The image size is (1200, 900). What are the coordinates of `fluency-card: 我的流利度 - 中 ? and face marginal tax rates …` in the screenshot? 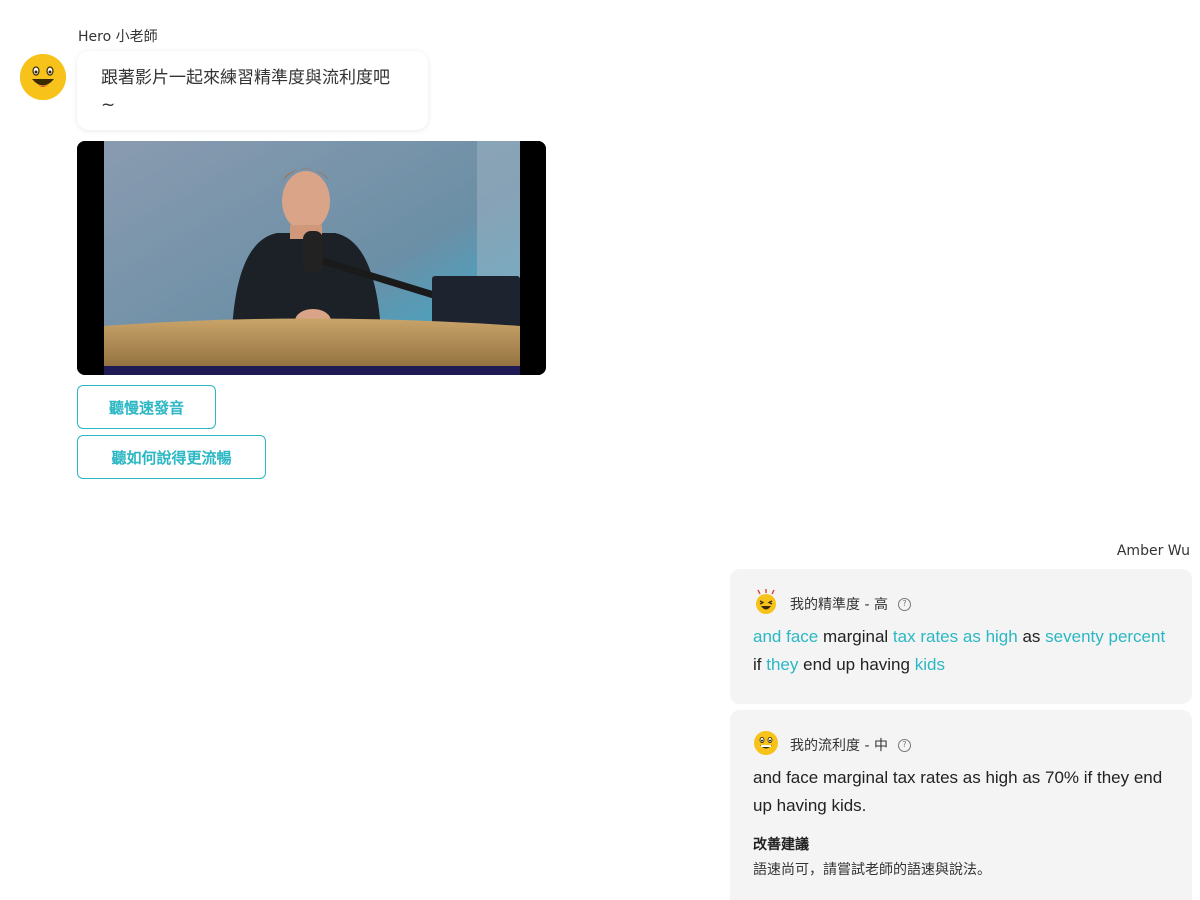 It's located at (961, 805).